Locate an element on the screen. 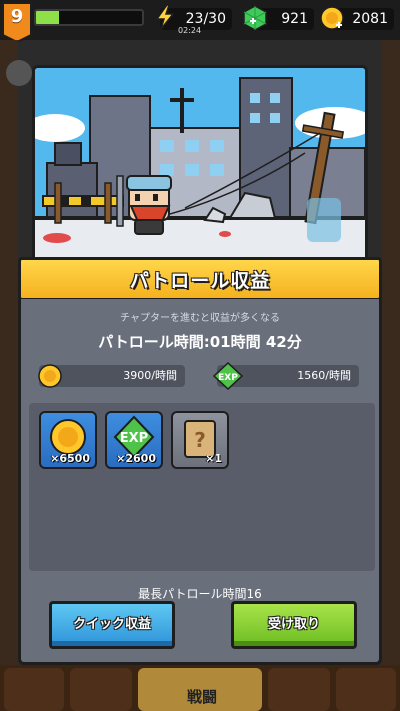  dialog-title-bar: パトロール収益 is located at coordinates (200, 279).